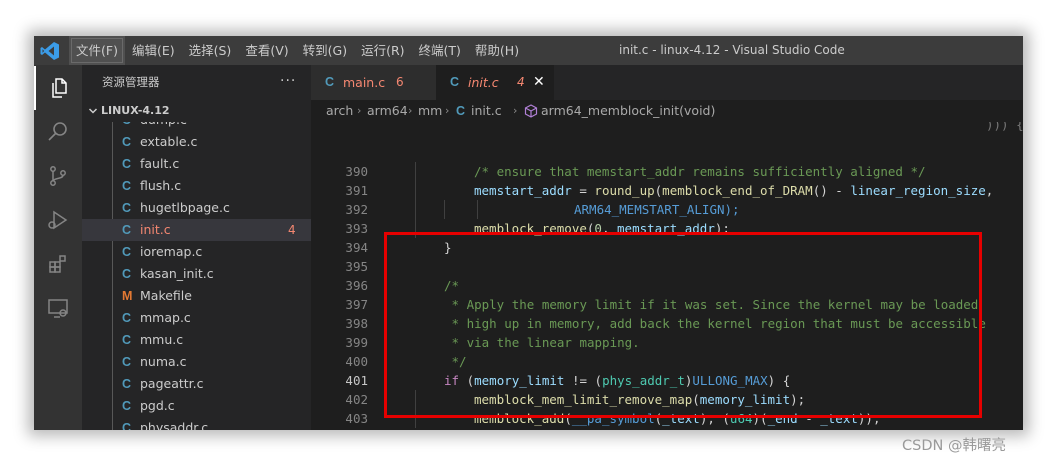 The image size is (1057, 464). What do you see at coordinates (196, 318) in the screenshot?
I see `file-item: Cmmap.c` at bounding box center [196, 318].